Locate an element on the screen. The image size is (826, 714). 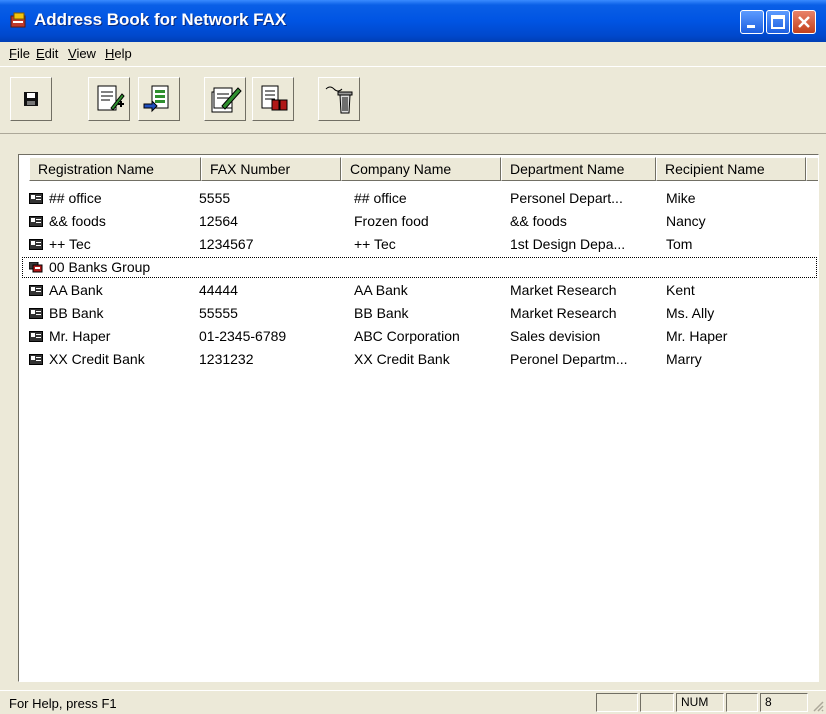
edit-entry-icon is located at coordinates (225, 99).